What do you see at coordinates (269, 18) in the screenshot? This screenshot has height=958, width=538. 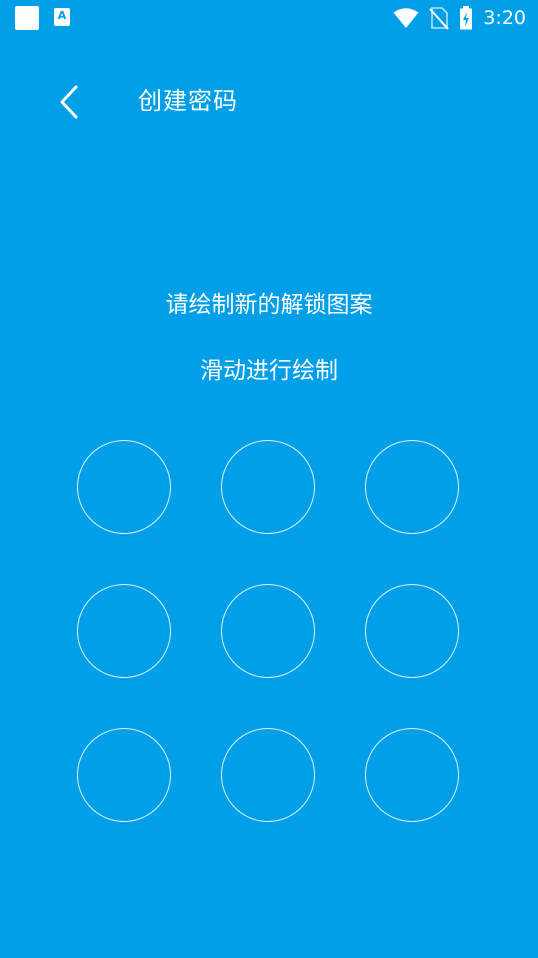 I see `status-bar: A 3:20` at bounding box center [269, 18].